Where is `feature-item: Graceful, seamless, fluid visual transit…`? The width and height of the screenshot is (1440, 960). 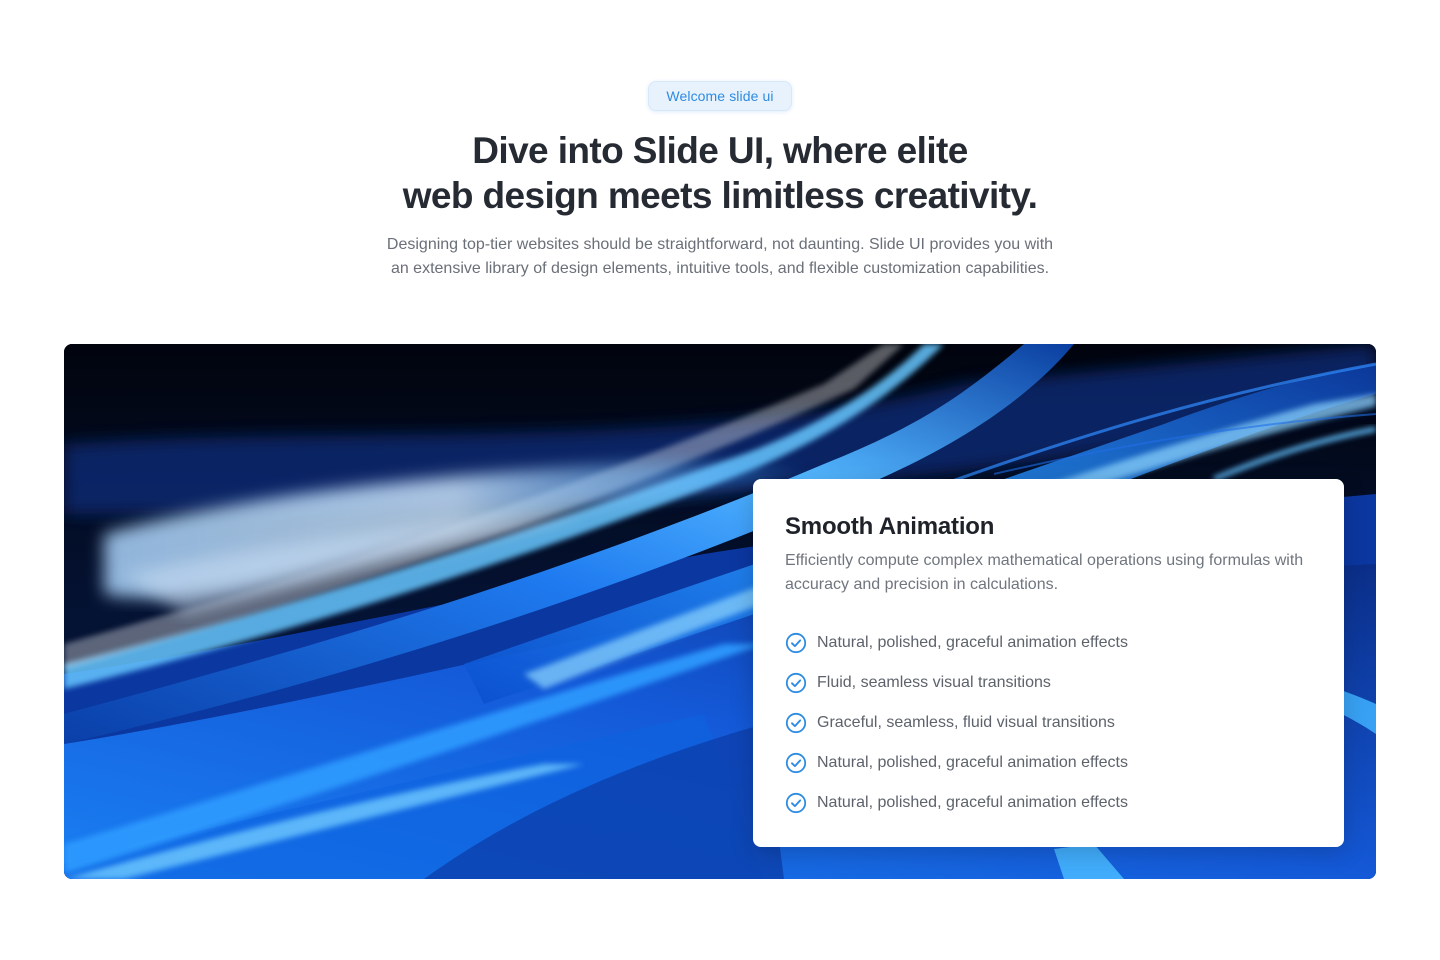 feature-item: Graceful, seamless, fluid visual transit… is located at coordinates (1048, 723).